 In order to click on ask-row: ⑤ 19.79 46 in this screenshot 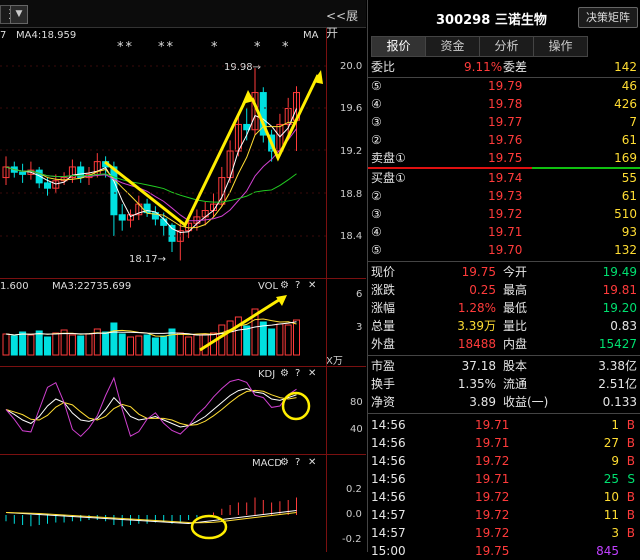, I will do `click(504, 86)`.